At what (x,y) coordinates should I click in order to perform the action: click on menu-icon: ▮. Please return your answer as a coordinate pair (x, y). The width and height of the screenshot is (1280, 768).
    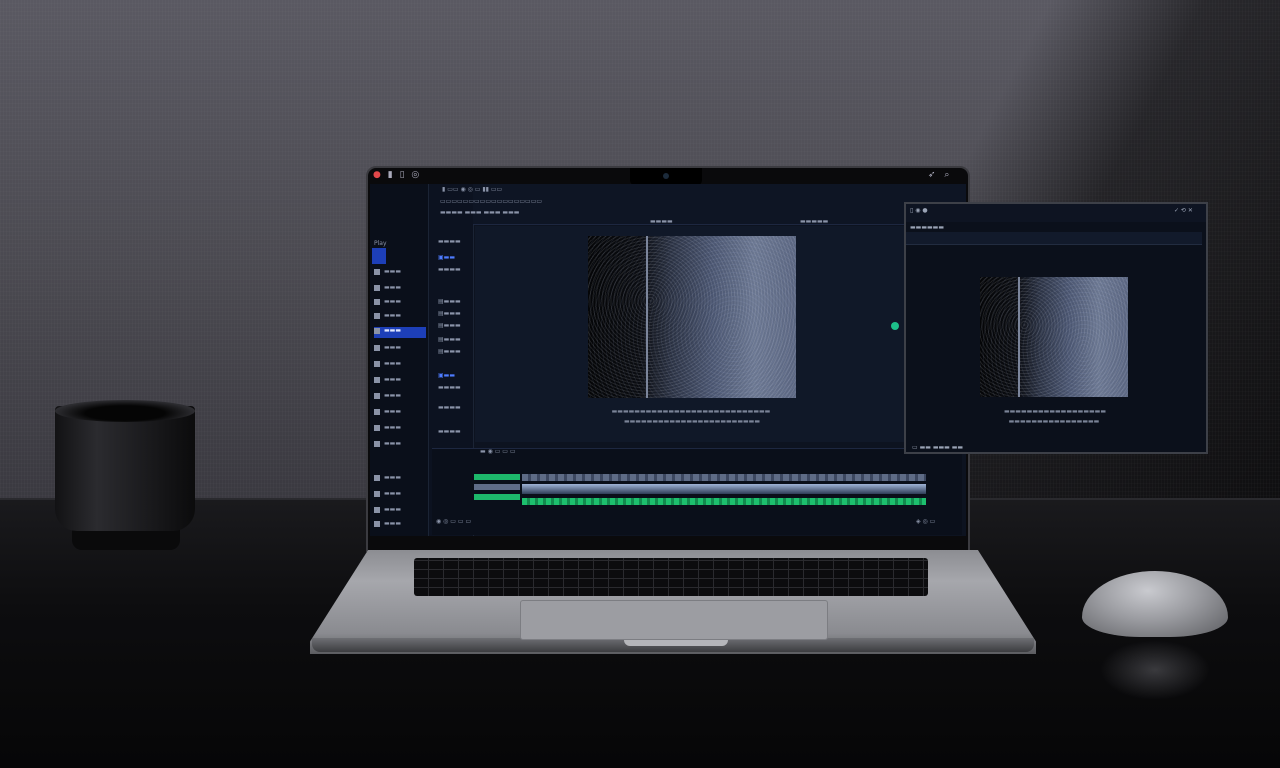
    Looking at the image, I should click on (391, 175).